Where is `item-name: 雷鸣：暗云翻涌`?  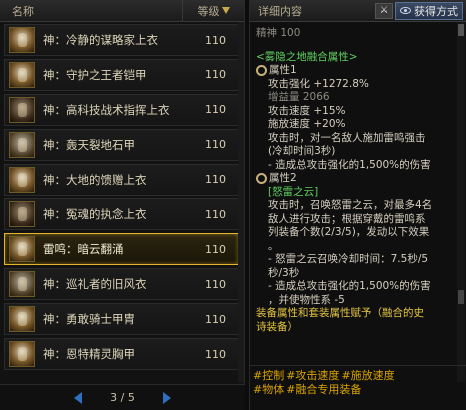 item-name: 雷鸣：暗云翻涌 is located at coordinates (83, 249).